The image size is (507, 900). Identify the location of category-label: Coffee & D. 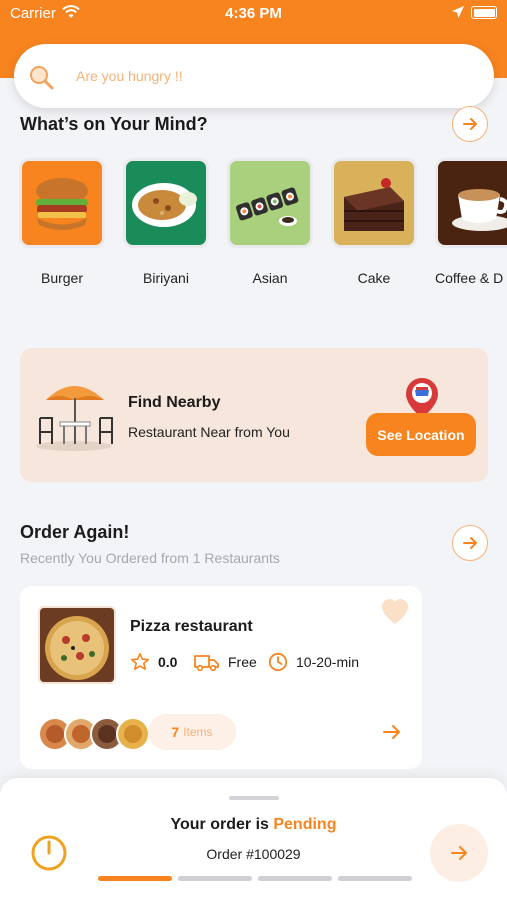
(469, 278).